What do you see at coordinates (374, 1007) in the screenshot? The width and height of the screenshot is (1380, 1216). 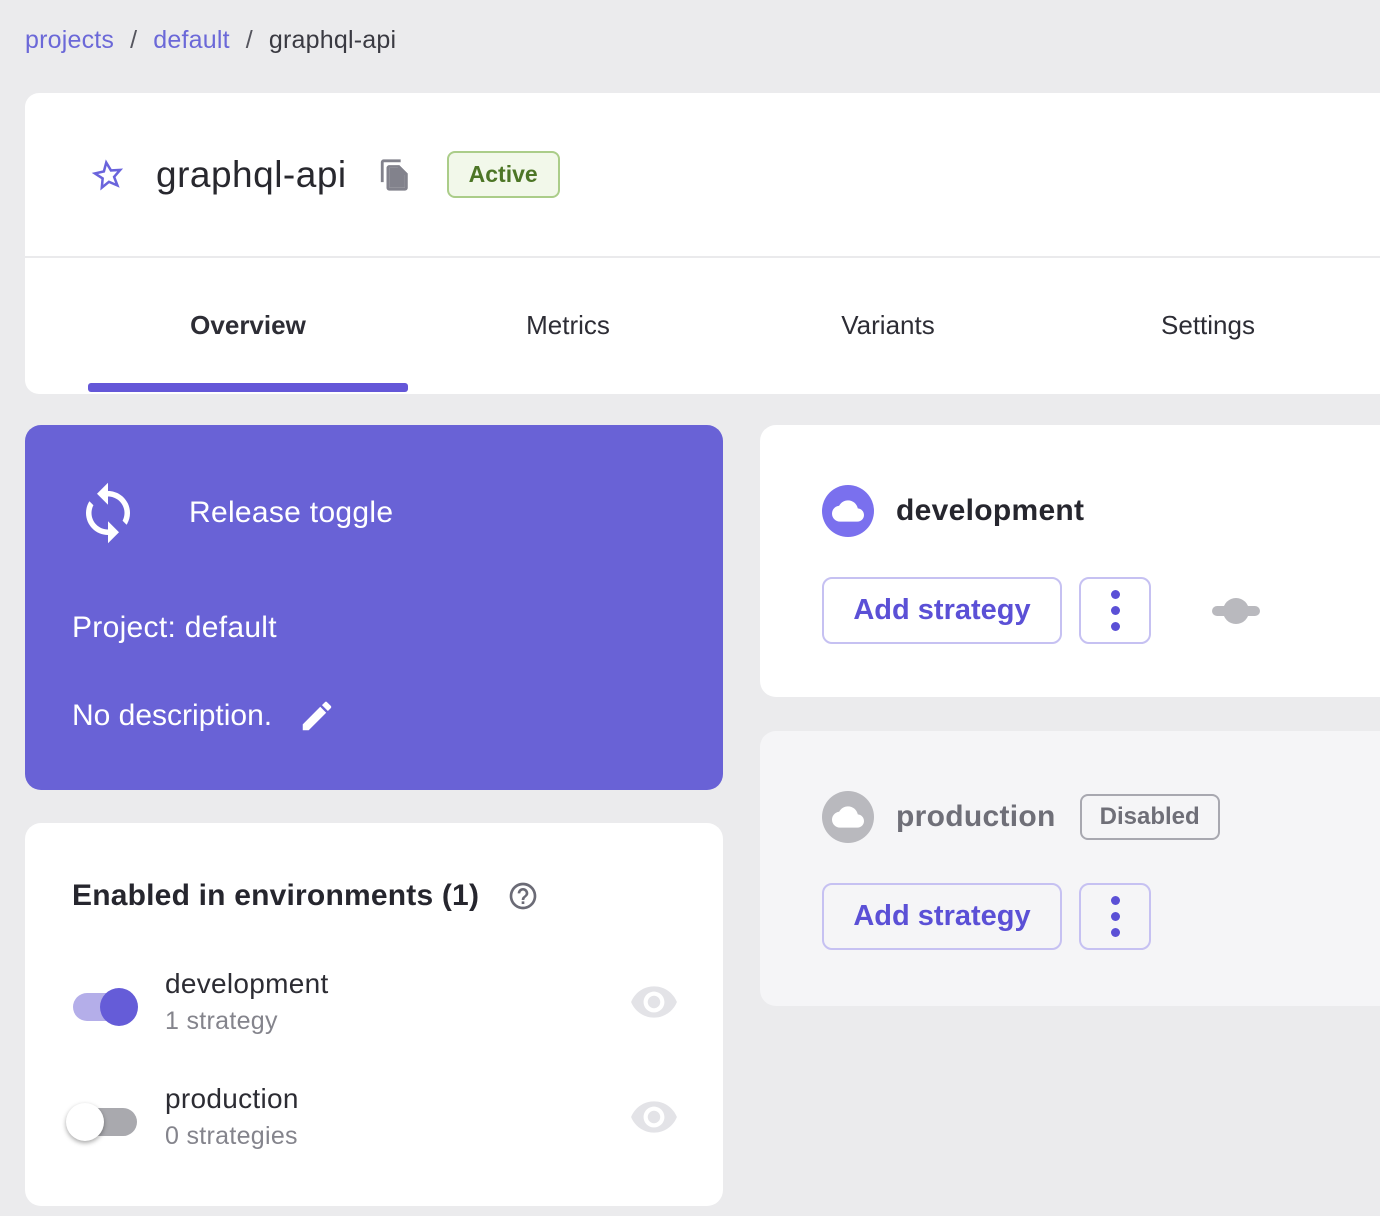 I see `environment-row-development: development 1 strategy` at bounding box center [374, 1007].